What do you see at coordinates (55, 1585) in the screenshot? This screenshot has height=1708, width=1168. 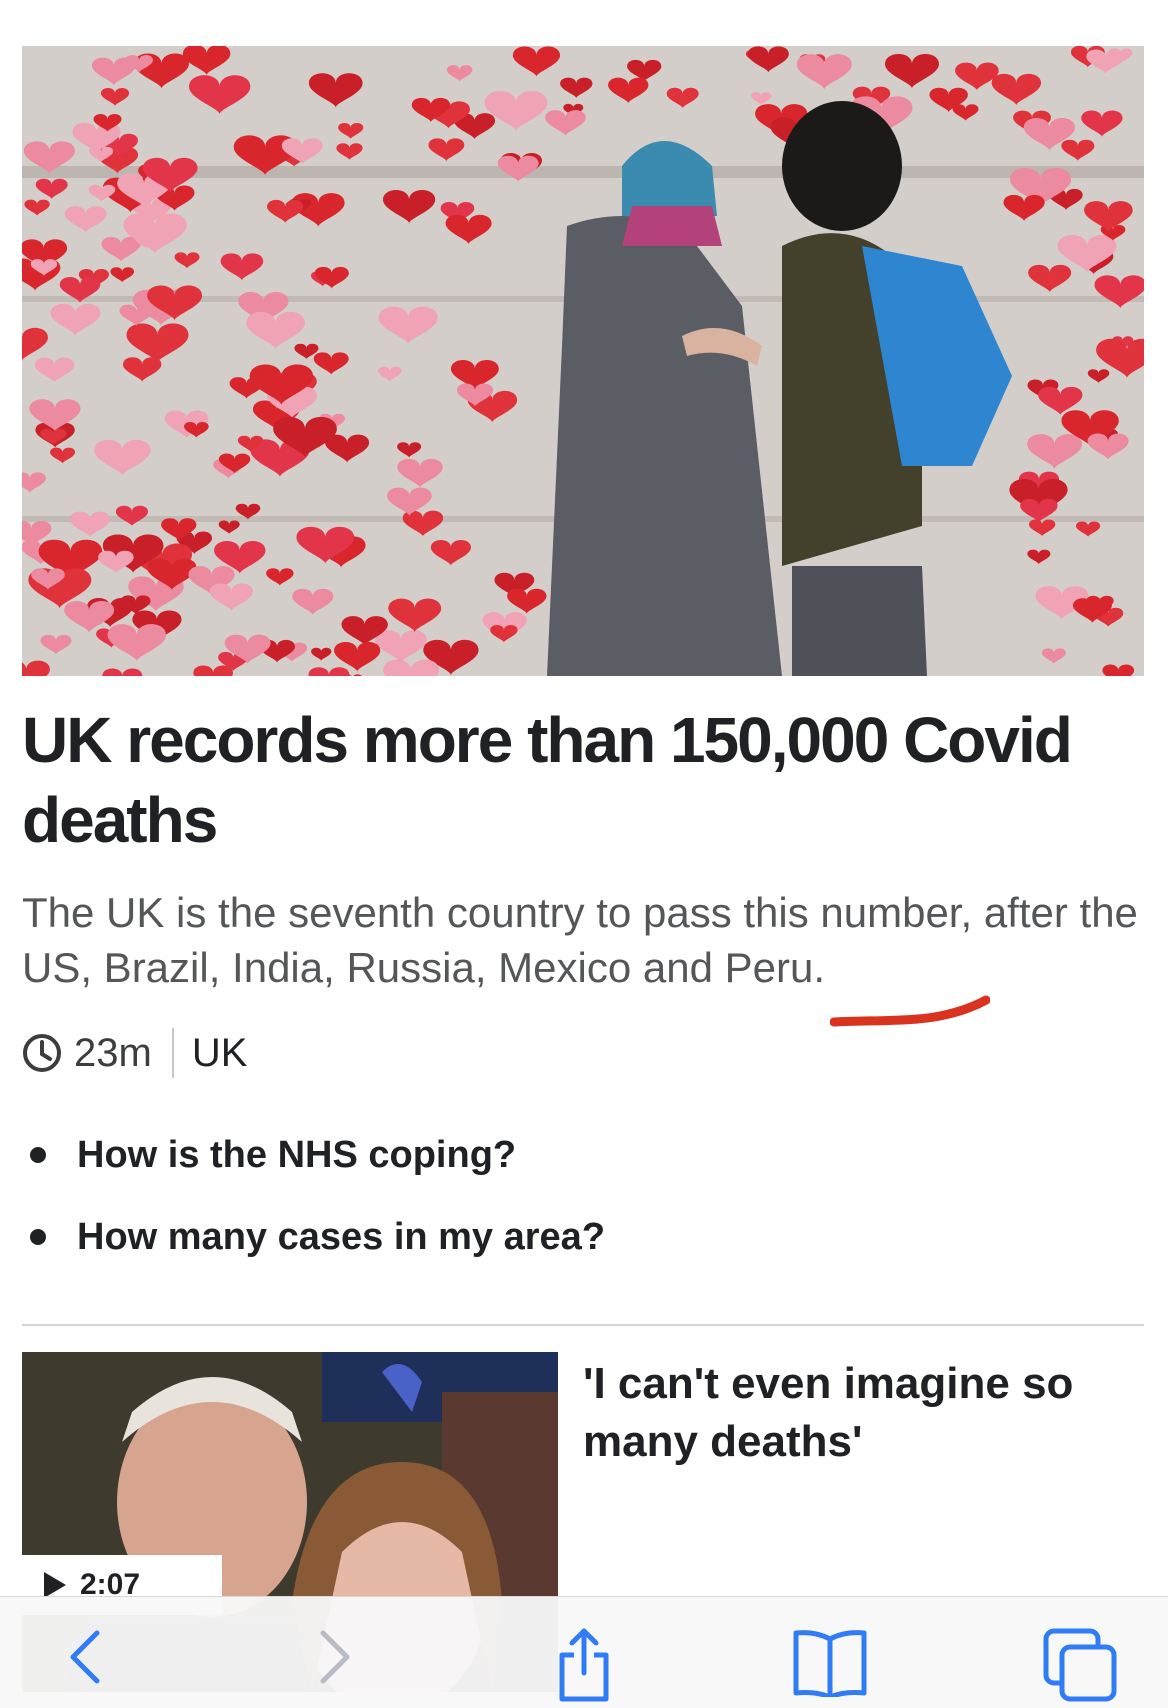 I see `play-icon` at bounding box center [55, 1585].